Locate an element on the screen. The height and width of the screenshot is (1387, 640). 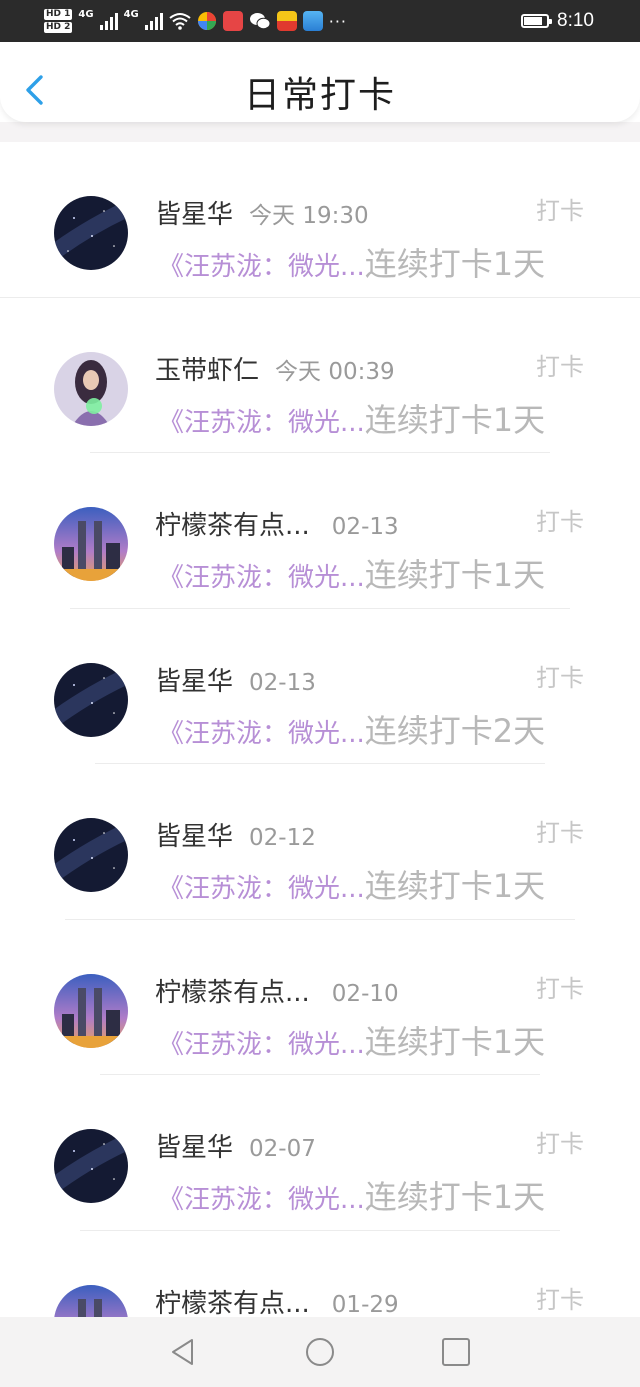
network-type-2: 4G is located at coordinates (131, 14).